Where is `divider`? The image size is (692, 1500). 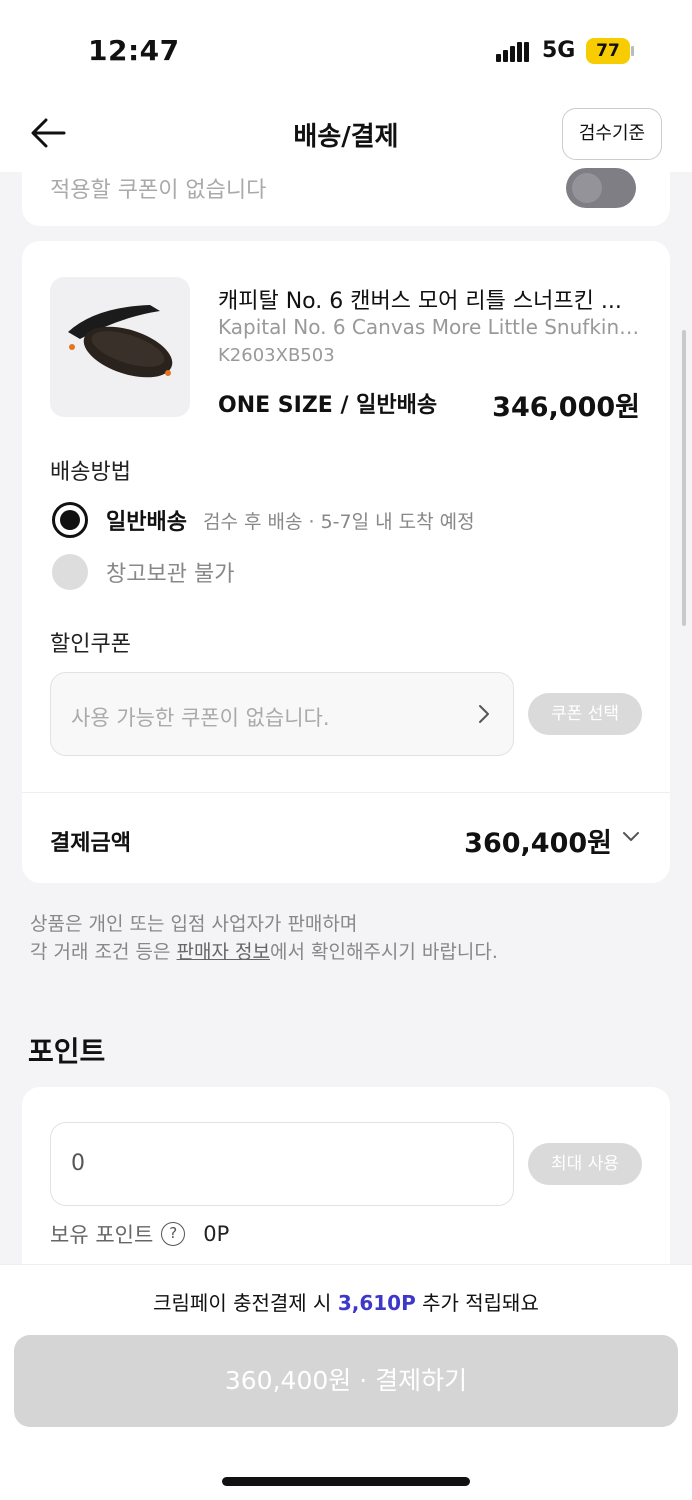
divider is located at coordinates (346, 792).